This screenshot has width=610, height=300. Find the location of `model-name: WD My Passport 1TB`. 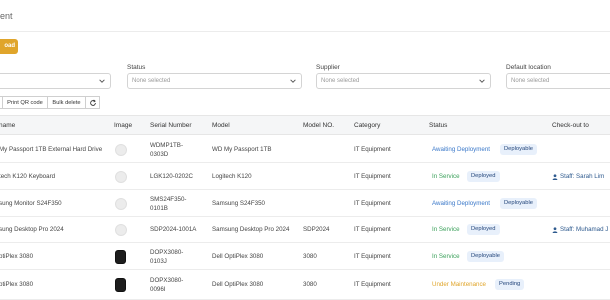

model-name: WD My Passport 1TB is located at coordinates (242, 149).